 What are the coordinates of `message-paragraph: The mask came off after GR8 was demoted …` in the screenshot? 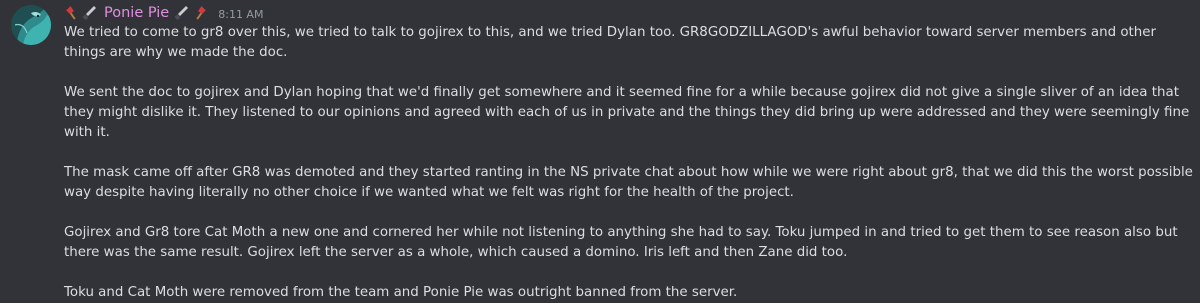 It's located at (628, 182).